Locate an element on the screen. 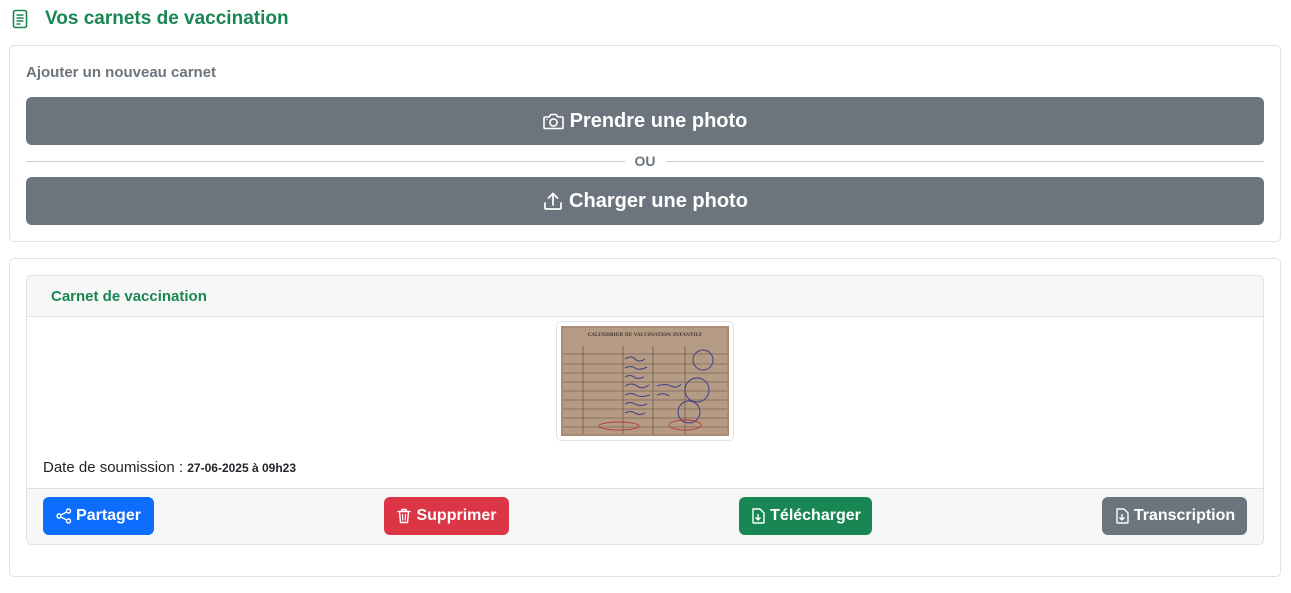 The height and width of the screenshot is (593, 1291). upload-icon is located at coordinates (553, 201).